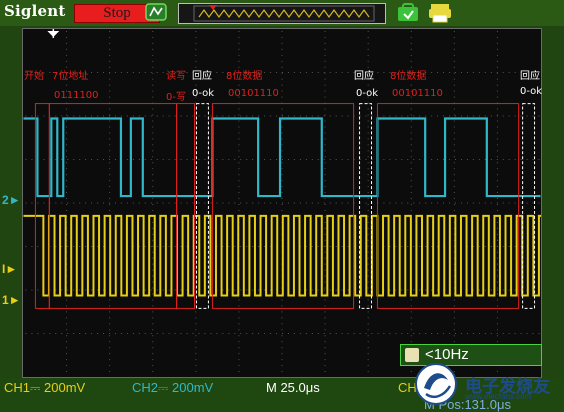 Image resolution: width=564 pixels, height=412 pixels. Describe the element at coordinates (408, 12) in the screenshot. I see `channel-lock-icon` at that location.